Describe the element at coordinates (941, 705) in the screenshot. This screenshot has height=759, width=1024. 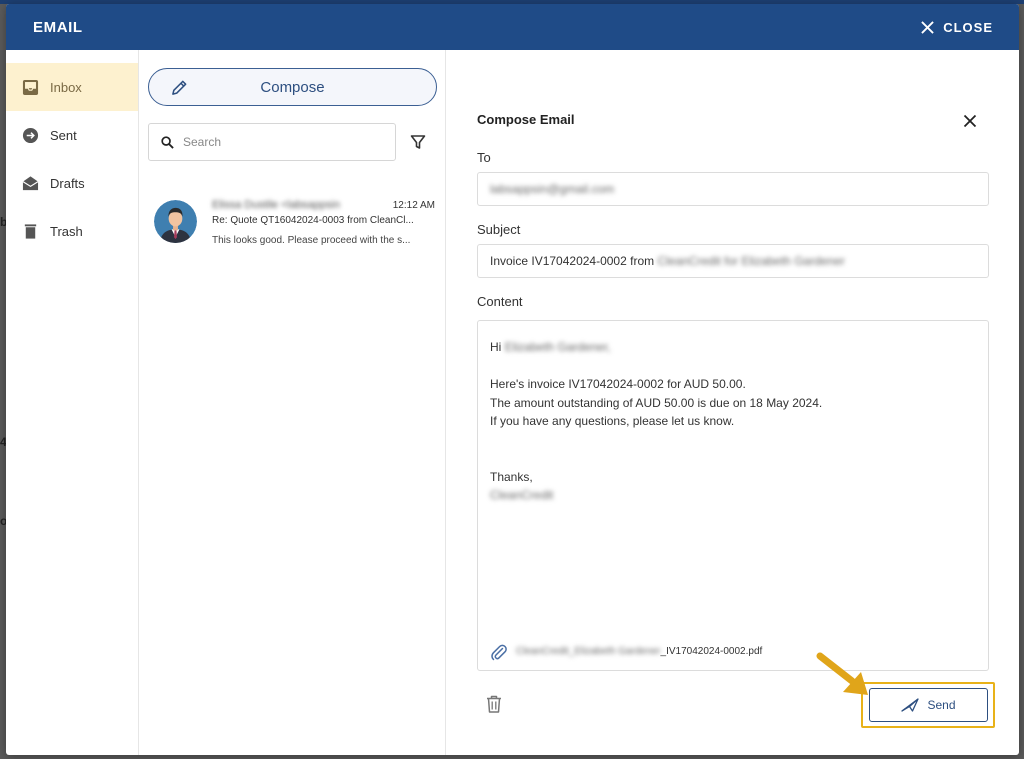
I see `send-label: Send` at that location.